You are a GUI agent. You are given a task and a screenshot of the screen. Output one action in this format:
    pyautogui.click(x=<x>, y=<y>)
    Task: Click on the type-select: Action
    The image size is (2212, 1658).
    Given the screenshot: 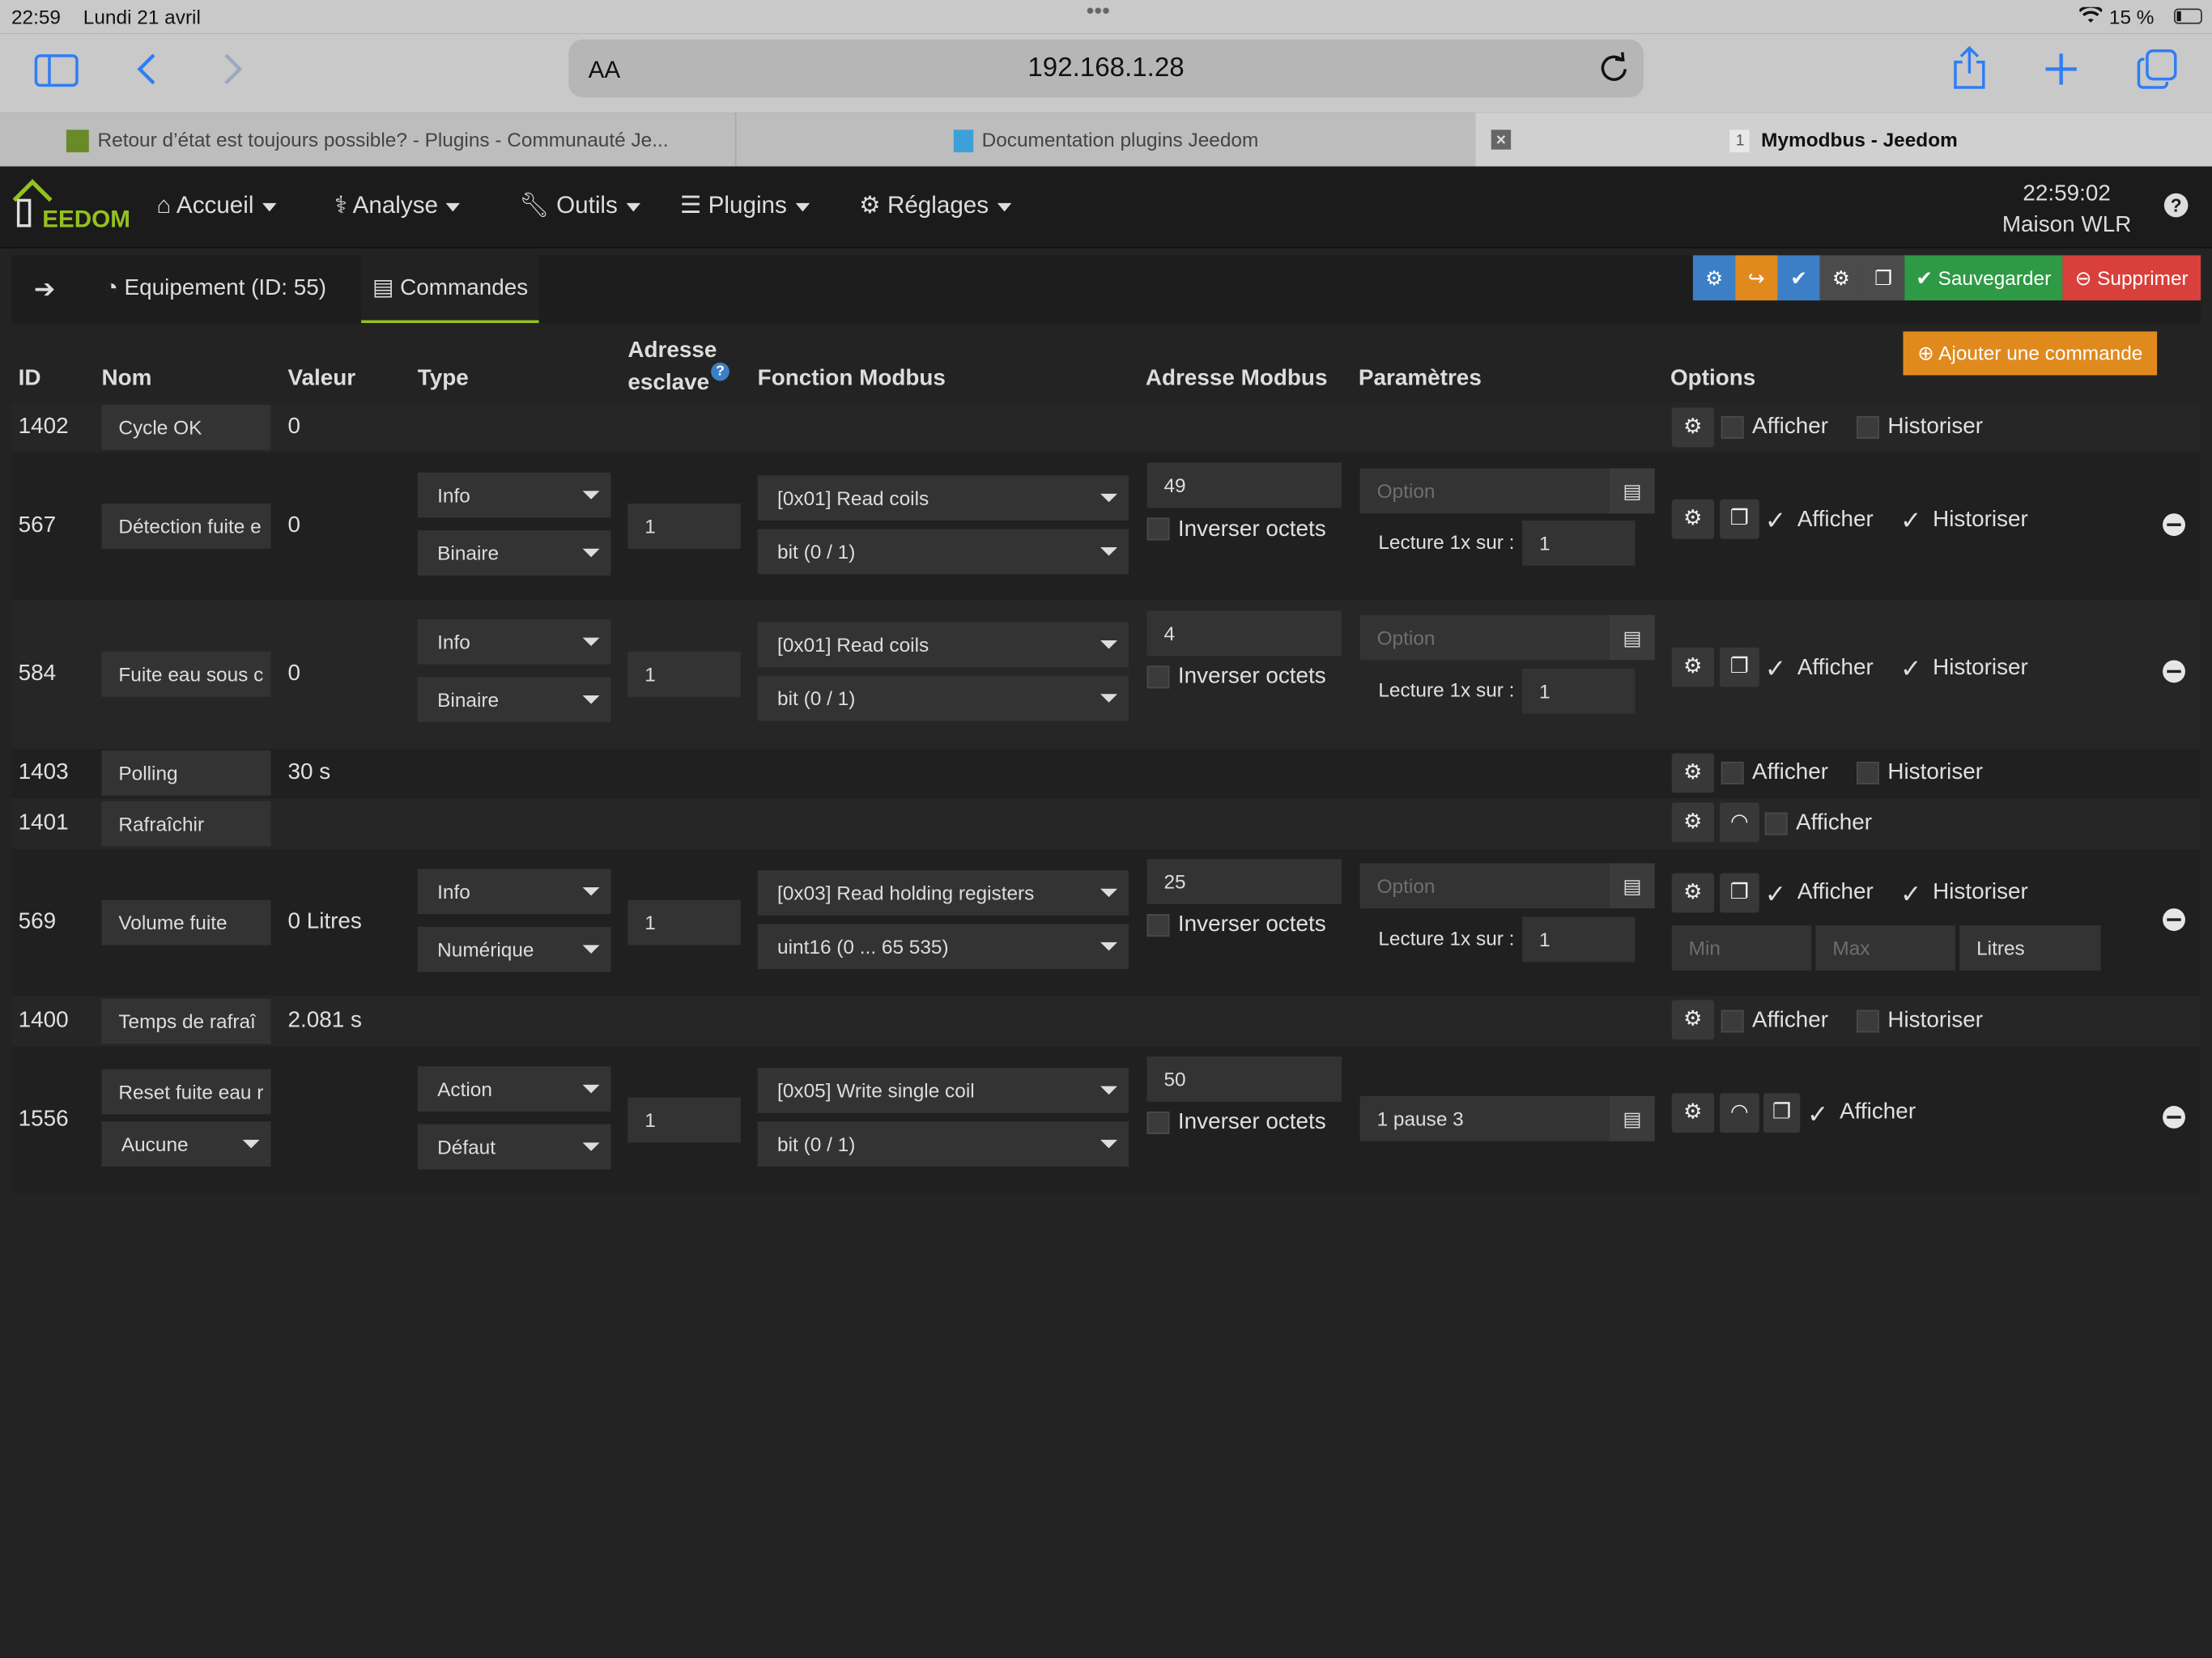 What is the action you would take?
    pyautogui.click(x=514, y=1089)
    